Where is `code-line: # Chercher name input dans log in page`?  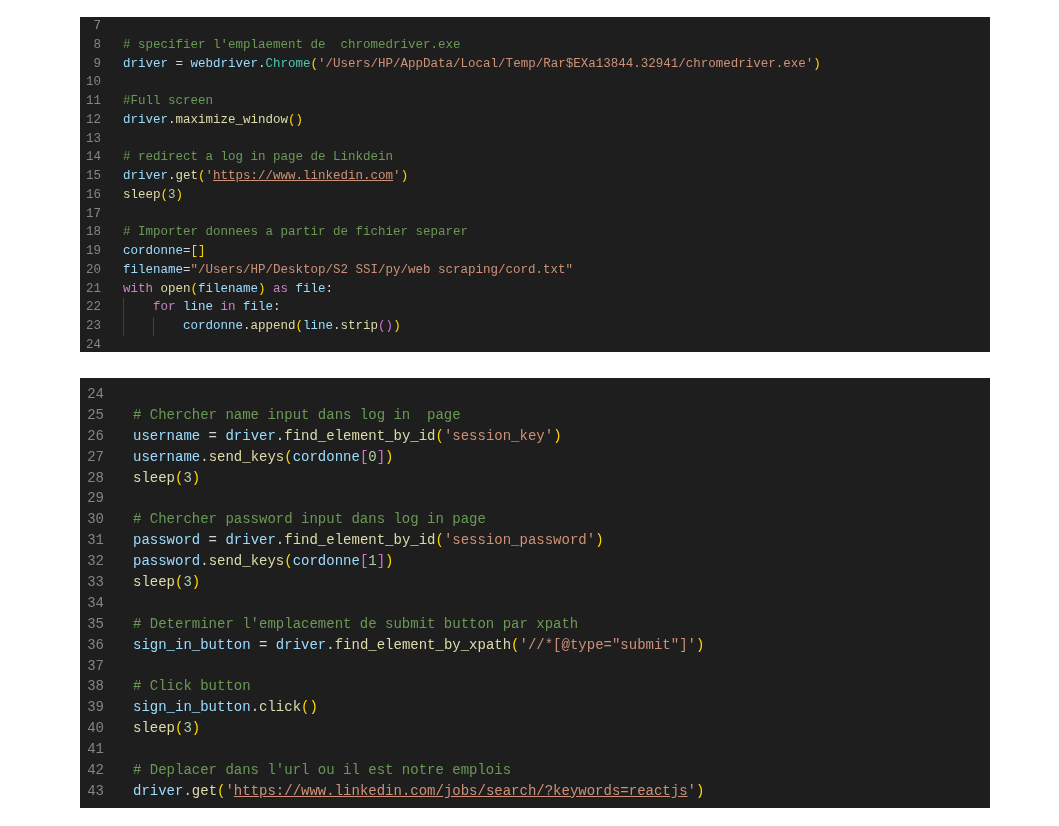 code-line: # Chercher name input dans log in page is located at coordinates (297, 415).